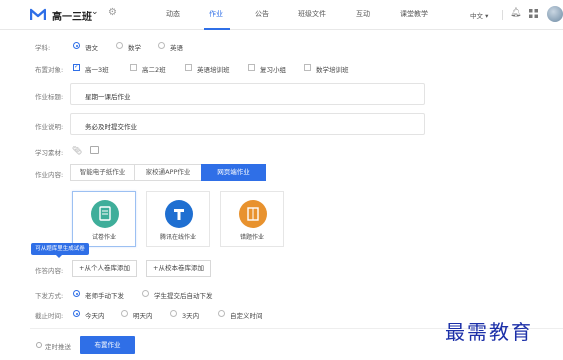 The width and height of the screenshot is (563, 360). Describe the element at coordinates (72, 15) in the screenshot. I see `class-title: 高一三班` at that location.